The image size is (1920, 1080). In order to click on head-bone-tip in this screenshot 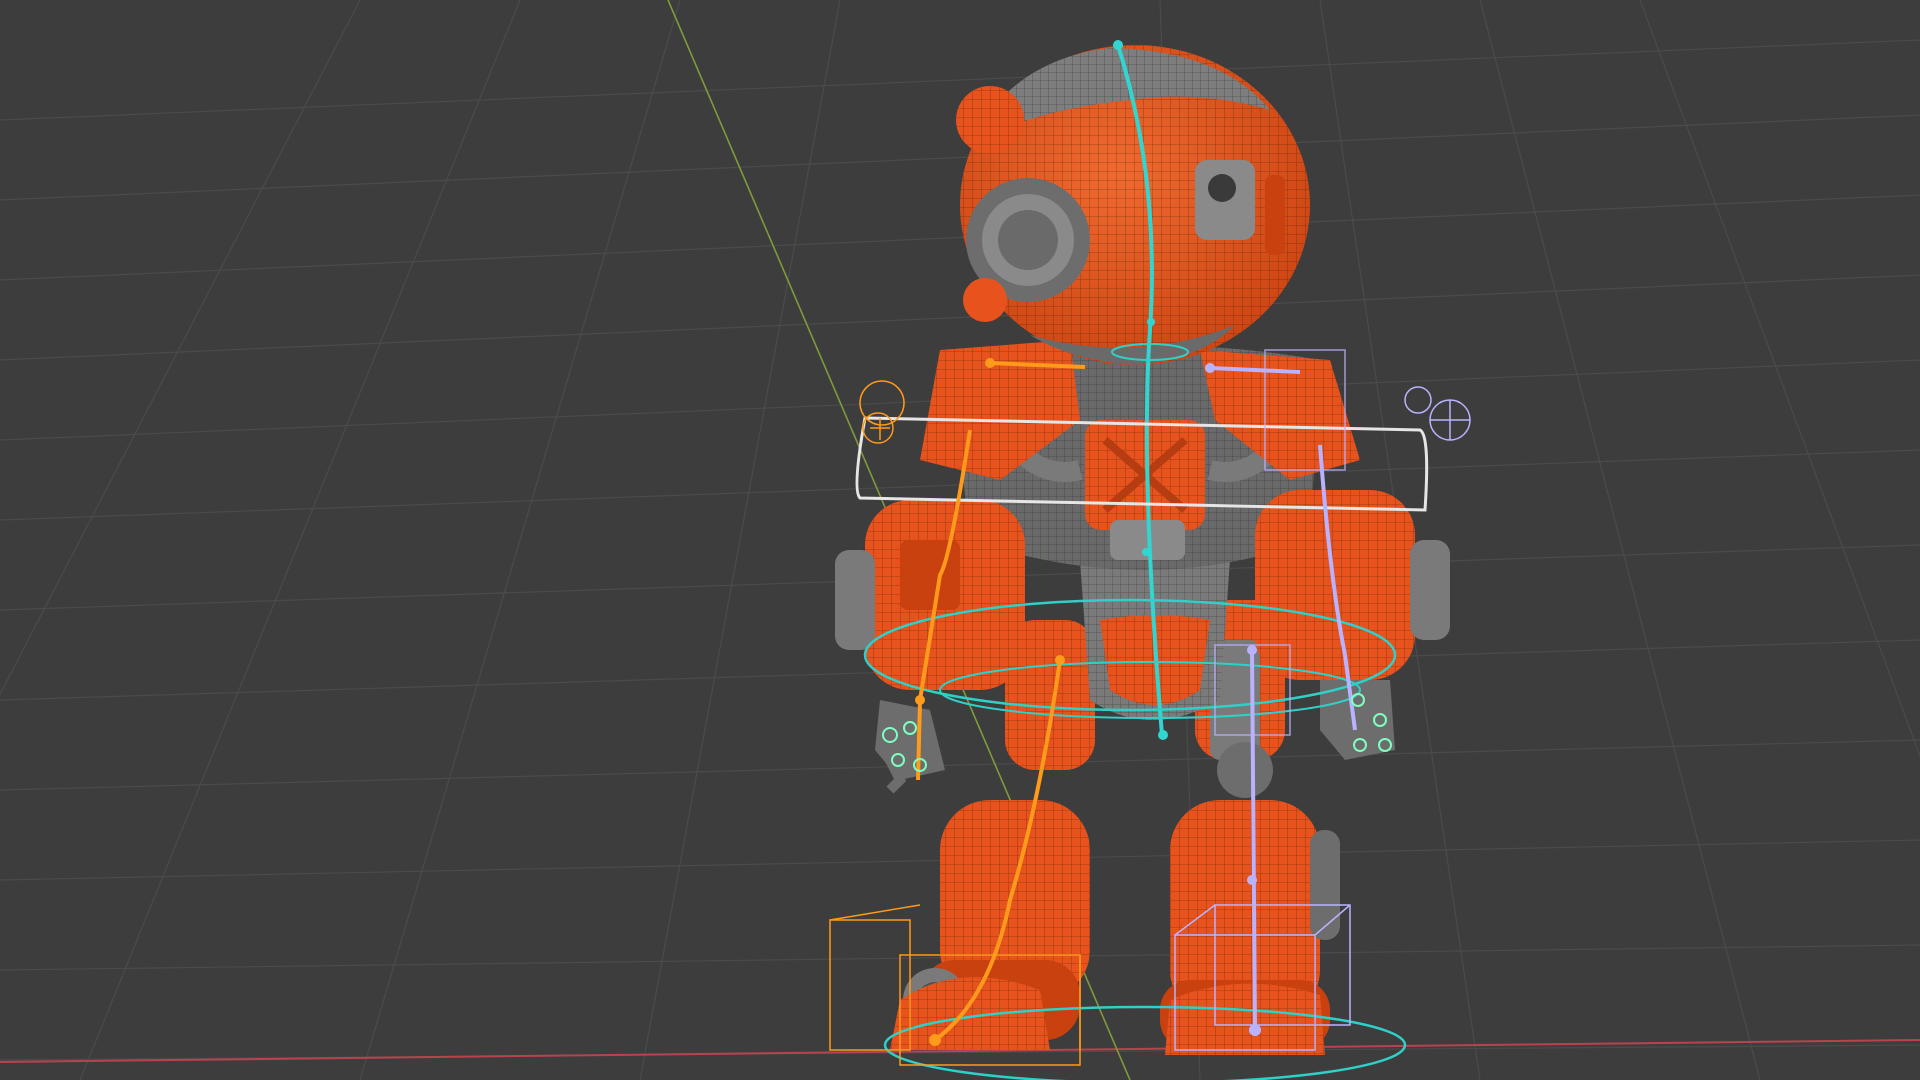, I will do `click(1118, 45)`.